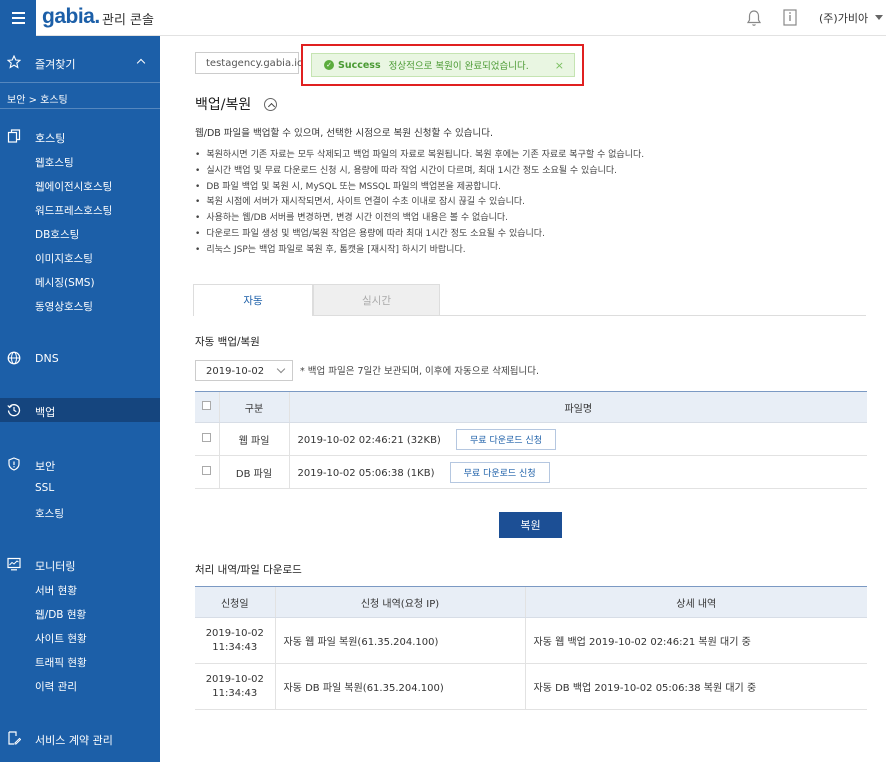 The width and height of the screenshot is (886, 762). What do you see at coordinates (80, 410) in the screenshot?
I see `sidebar-active-highlight` at bounding box center [80, 410].